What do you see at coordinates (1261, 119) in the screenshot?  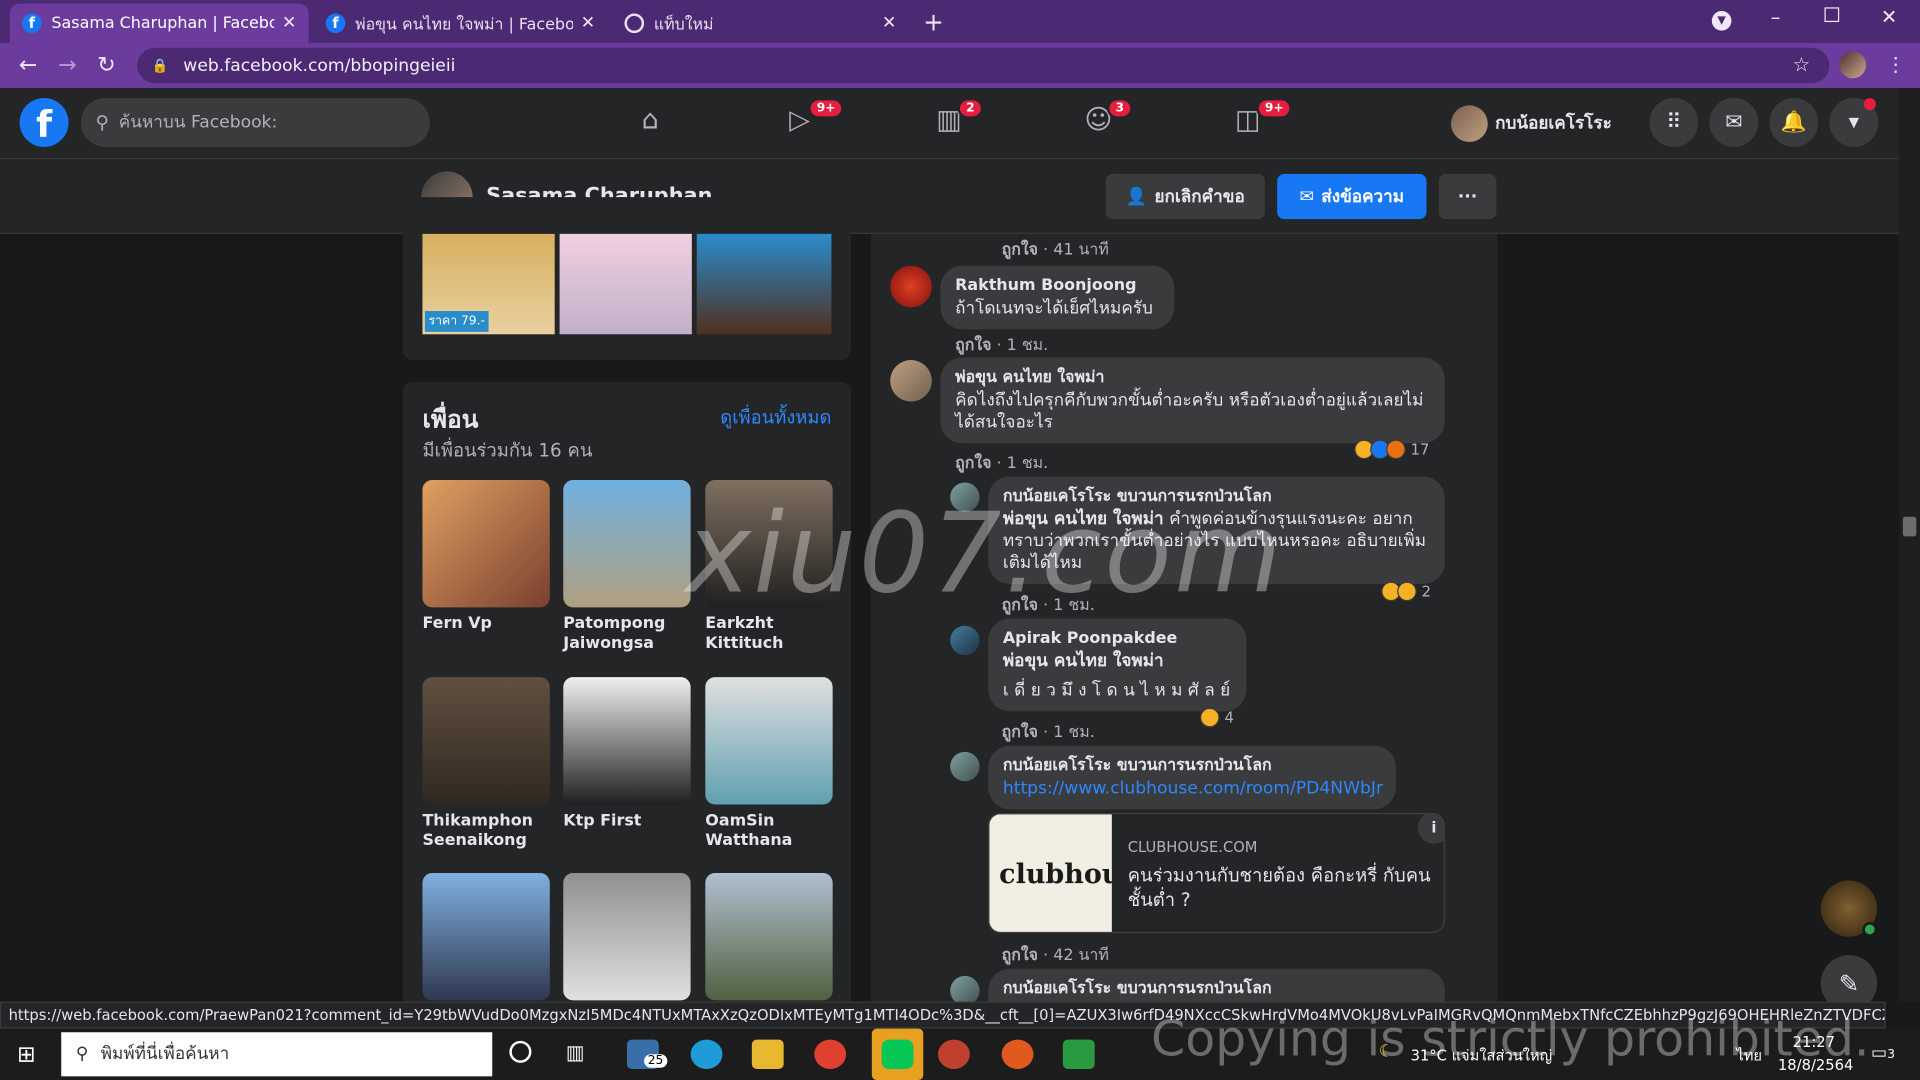 I see `gaming-icon: ◫ 9+` at bounding box center [1261, 119].